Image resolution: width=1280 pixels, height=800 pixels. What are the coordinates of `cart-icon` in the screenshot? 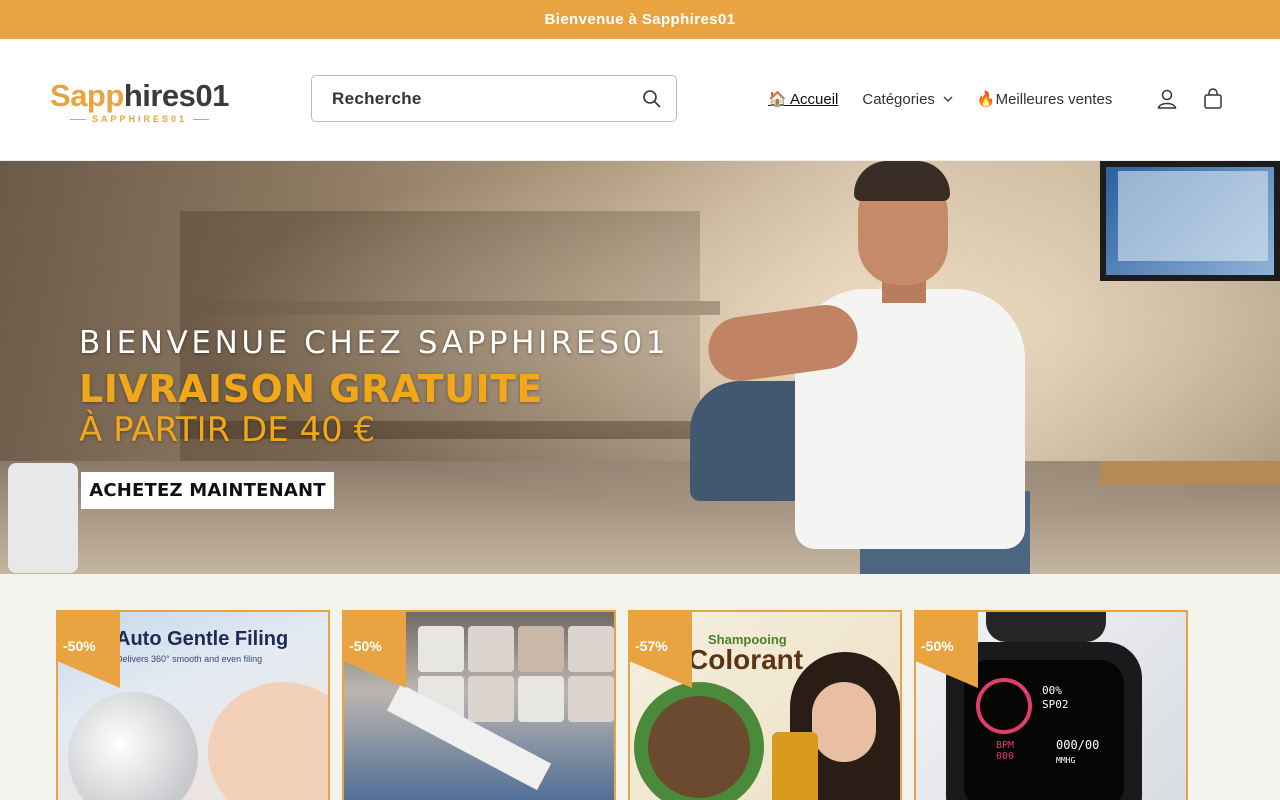 It's located at (1213, 99).